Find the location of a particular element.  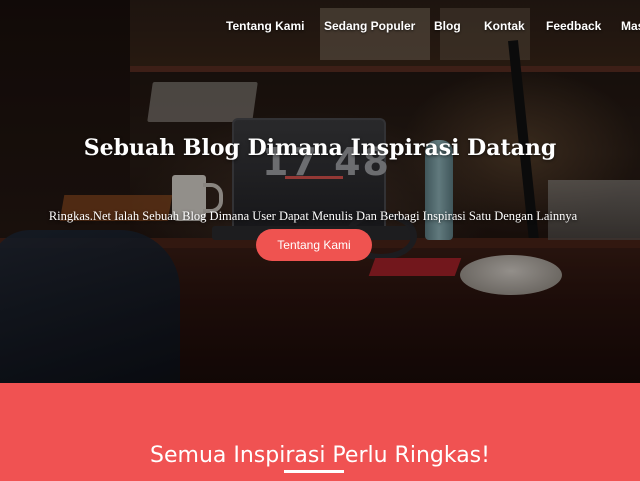

hero-title: Sebuah Blog Dimana Inspirasi Datang is located at coordinates (320, 147).